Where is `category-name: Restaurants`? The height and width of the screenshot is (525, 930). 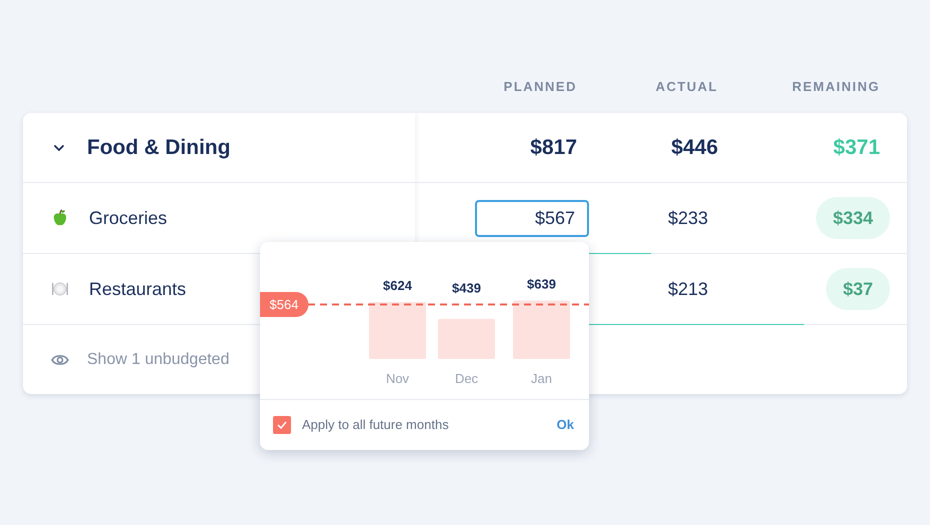 category-name: Restaurants is located at coordinates (137, 289).